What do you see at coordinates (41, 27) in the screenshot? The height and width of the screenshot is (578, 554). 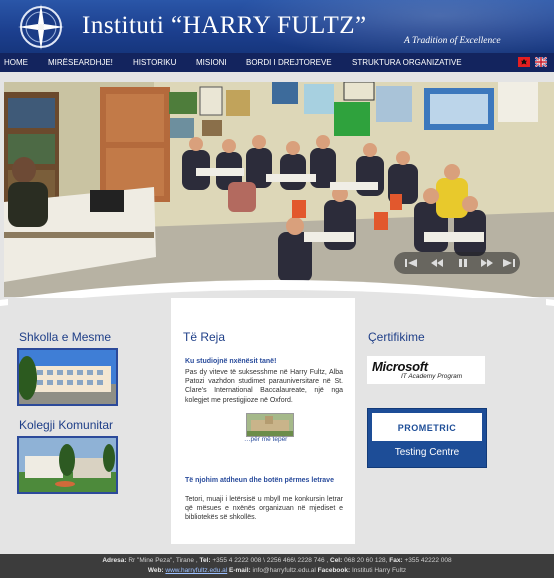 I see `school-logo-icon` at bounding box center [41, 27].